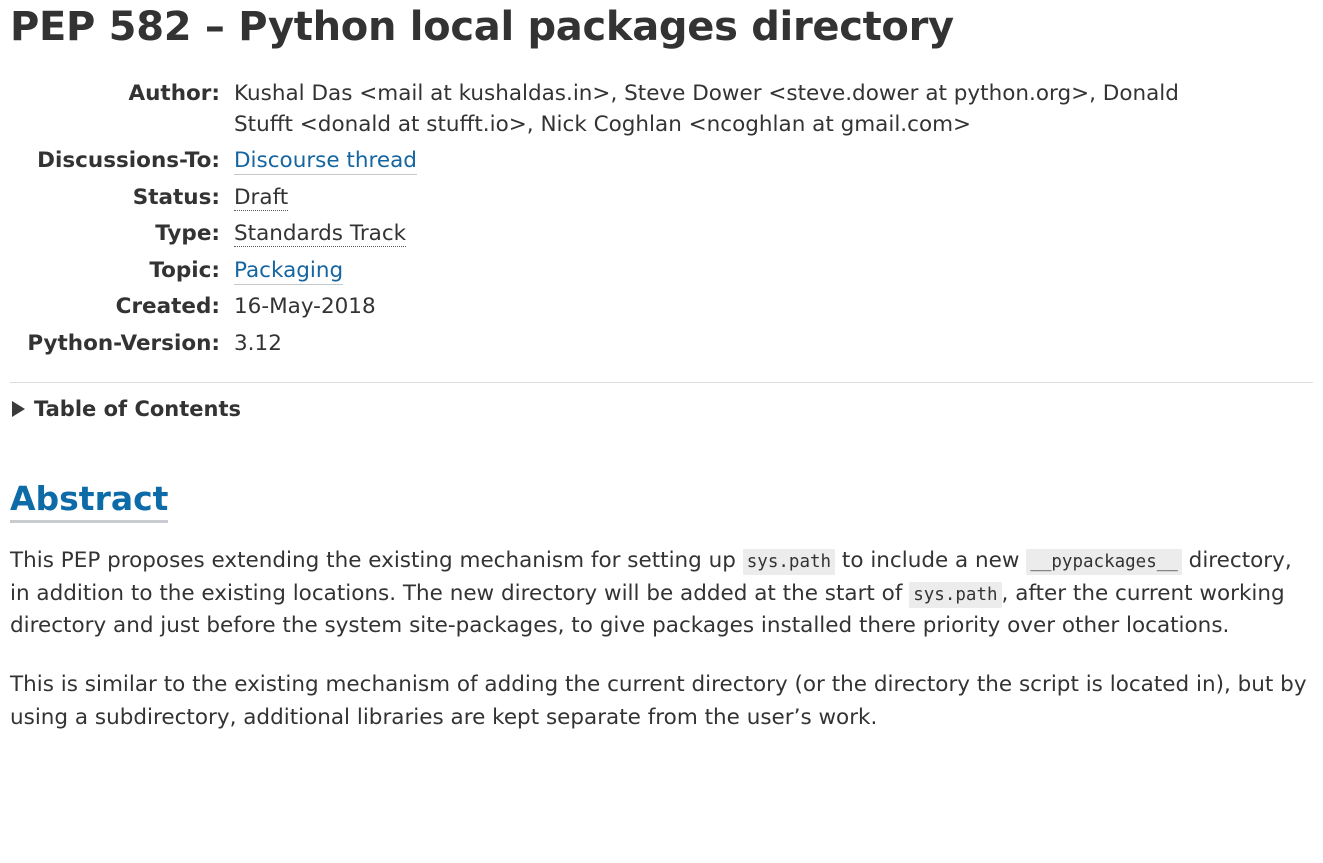 The width and height of the screenshot is (1323, 863). Describe the element at coordinates (187, 234) in the screenshot. I see `metadata-label-type: Type:` at that location.